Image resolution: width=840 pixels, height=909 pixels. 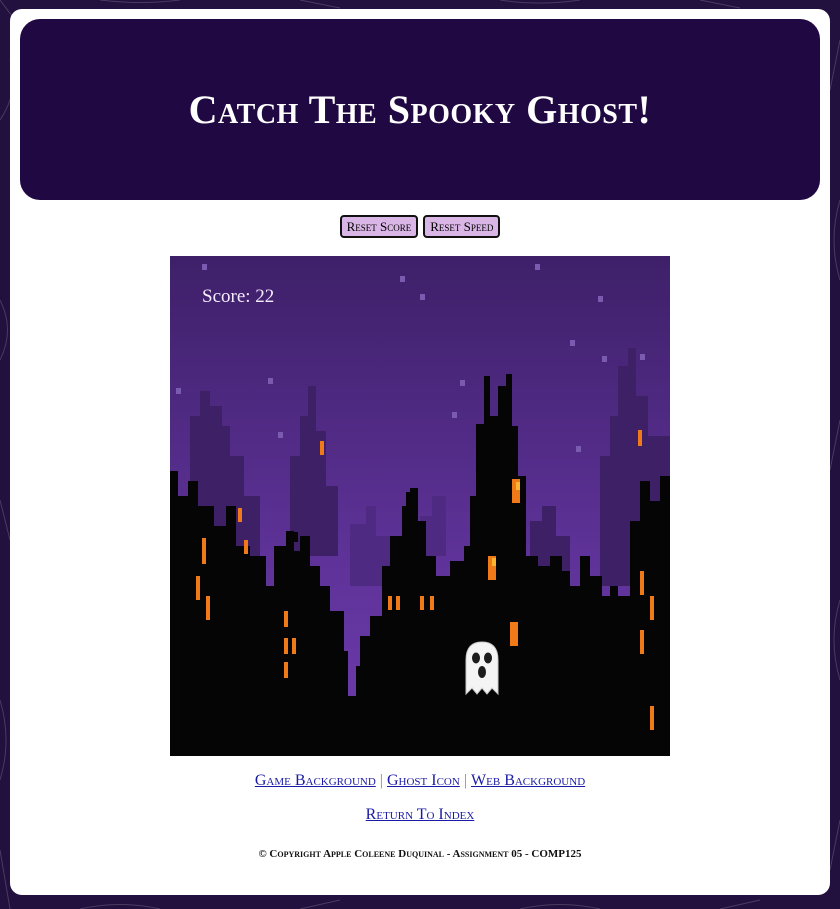 I want to click on page-title: Catch The Spooky Ghost!, so click(x=420, y=109).